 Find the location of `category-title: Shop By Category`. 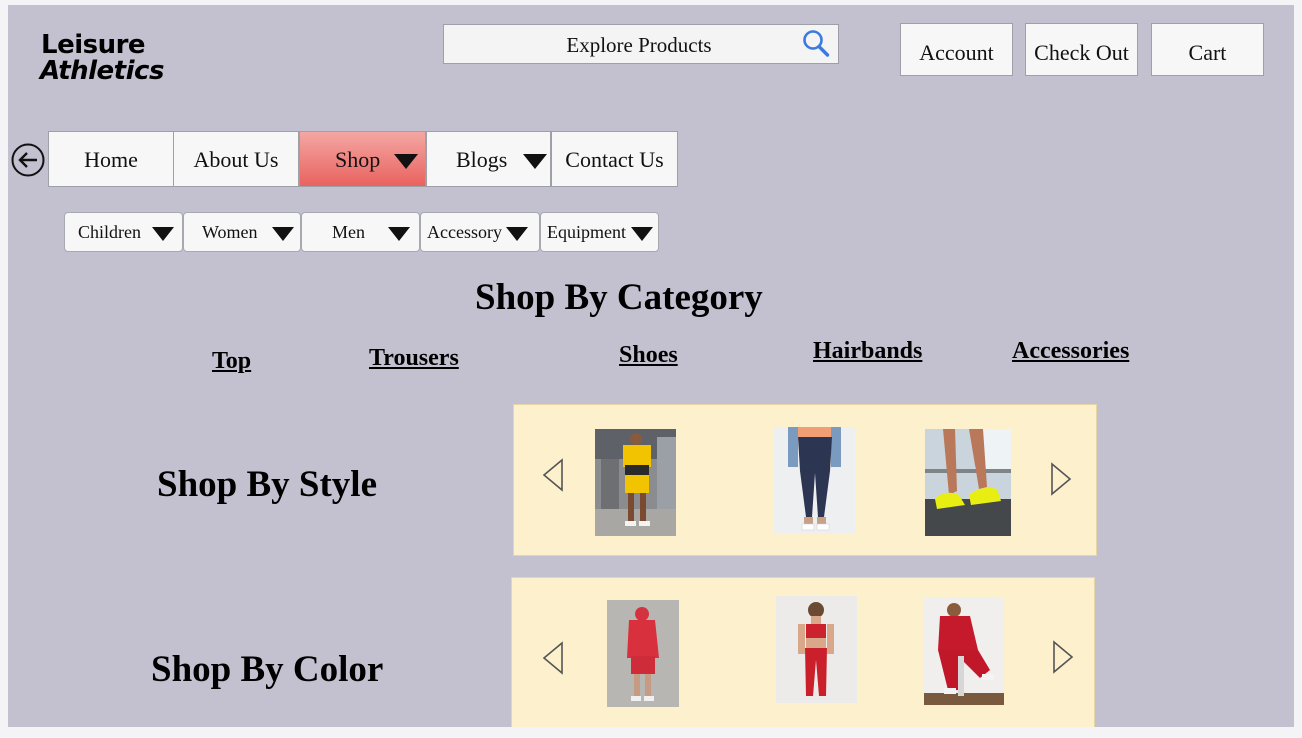

category-title: Shop By Category is located at coordinates (619, 297).